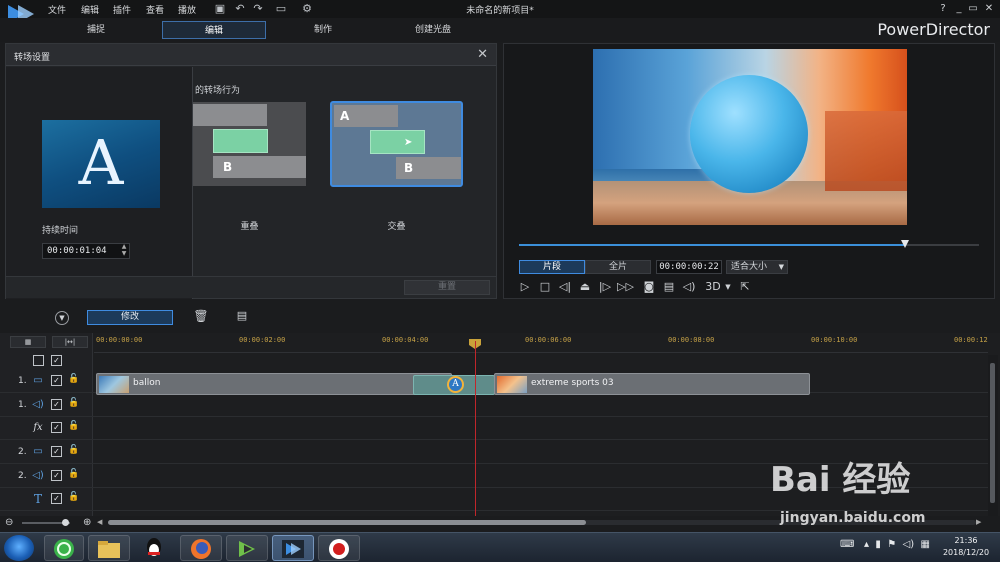 Image resolution: width=1000 pixels, height=562 pixels. What do you see at coordinates (155, 9) in the screenshot?
I see `menu-view: 查看` at bounding box center [155, 9].